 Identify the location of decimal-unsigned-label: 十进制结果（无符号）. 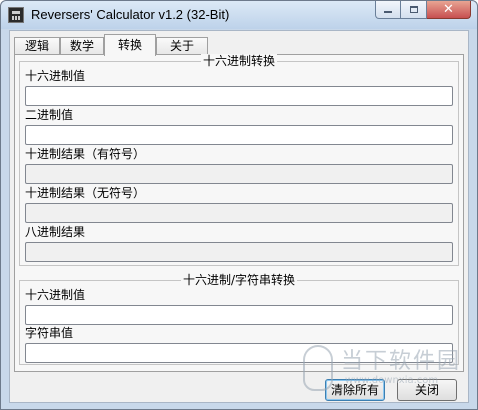
(85, 193).